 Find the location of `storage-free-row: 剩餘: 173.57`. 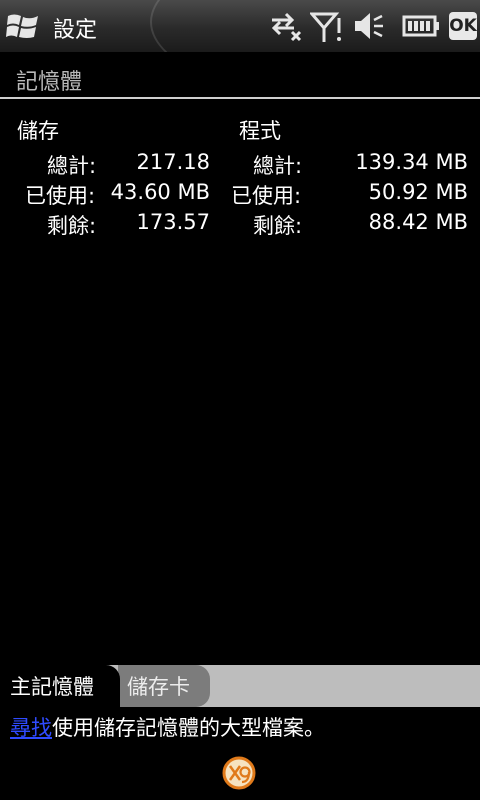

storage-free-row: 剩餘: 173.57 is located at coordinates (120, 224).